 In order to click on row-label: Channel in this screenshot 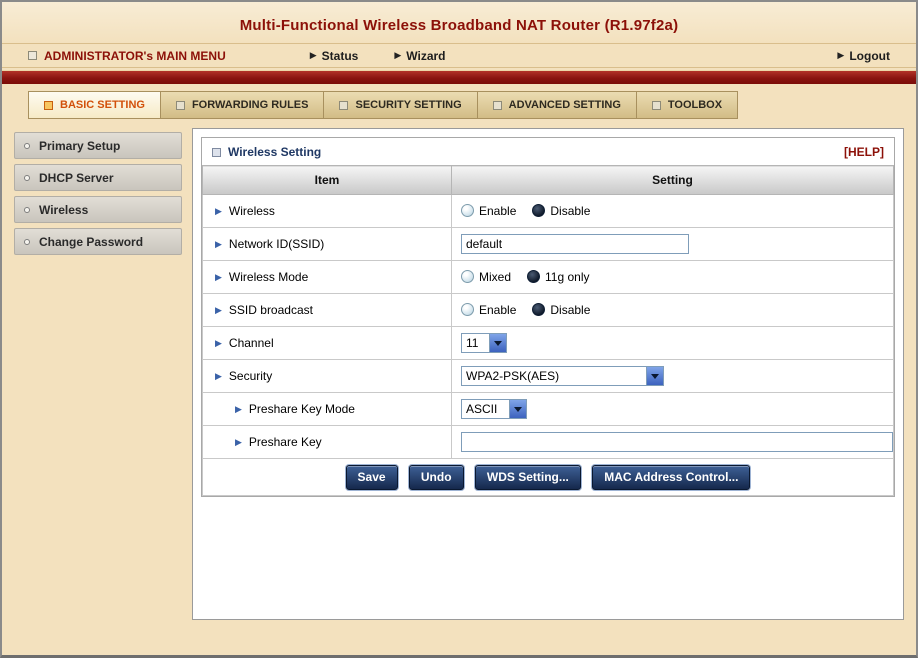, I will do `click(251, 343)`.